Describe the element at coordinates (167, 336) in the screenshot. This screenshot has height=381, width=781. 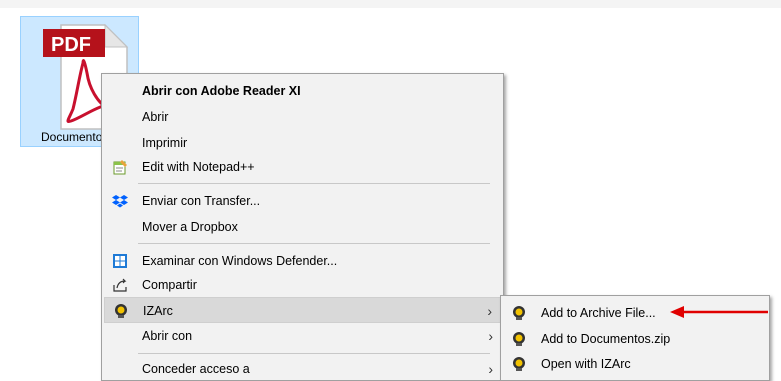
I see `menu-item-label: Abrir con` at that location.